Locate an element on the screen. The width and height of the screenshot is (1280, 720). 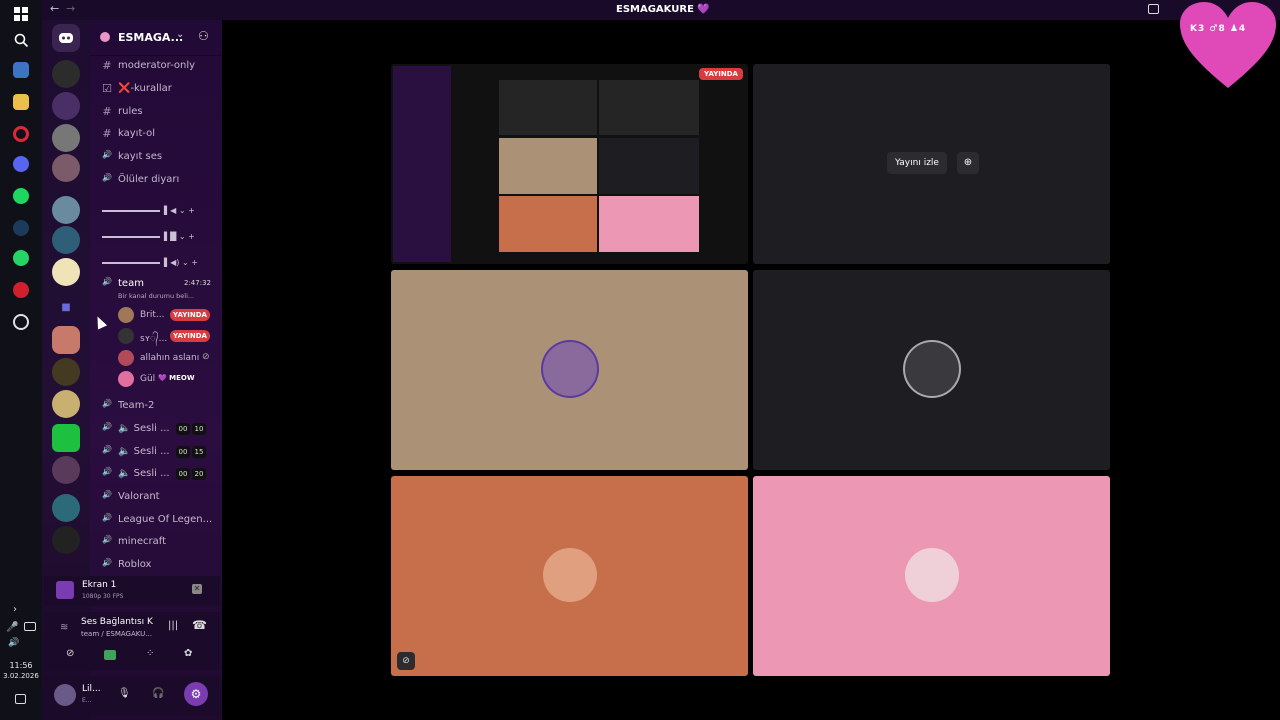
channel-item: # kayıt-ol is located at coordinates (158, 134).